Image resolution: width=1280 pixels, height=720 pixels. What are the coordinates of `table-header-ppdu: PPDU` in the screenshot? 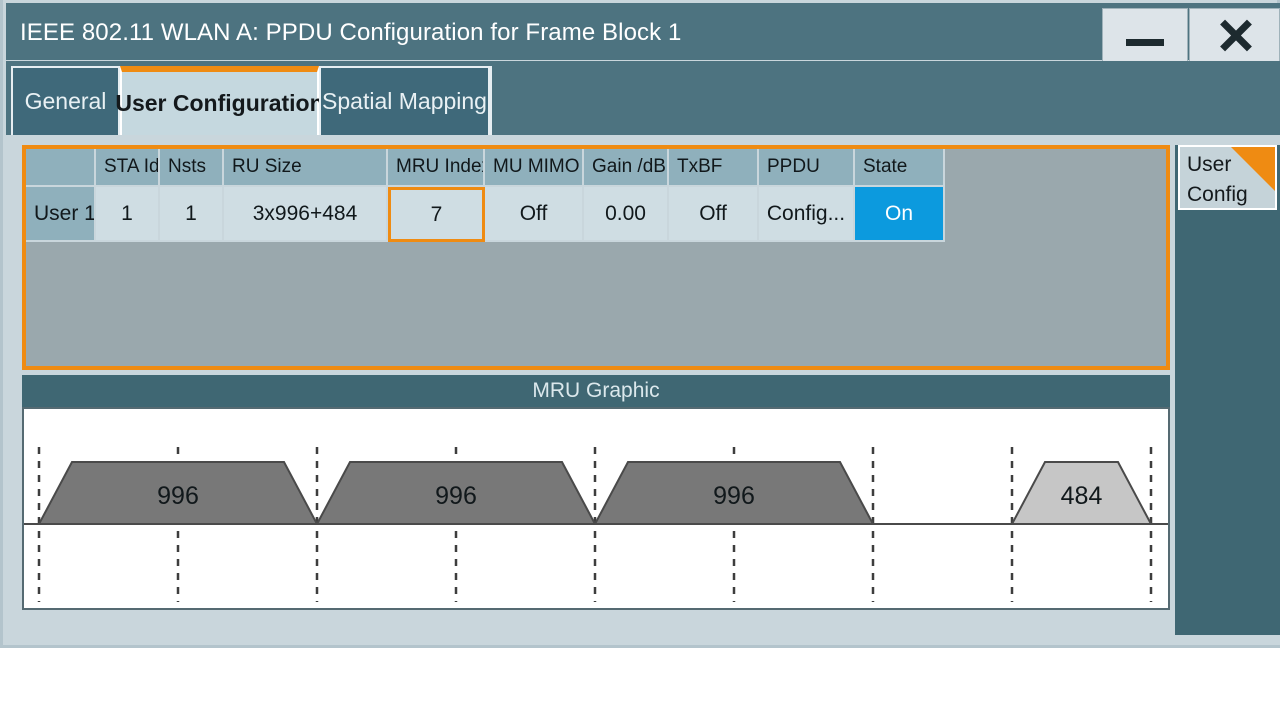 It's located at (807, 168).